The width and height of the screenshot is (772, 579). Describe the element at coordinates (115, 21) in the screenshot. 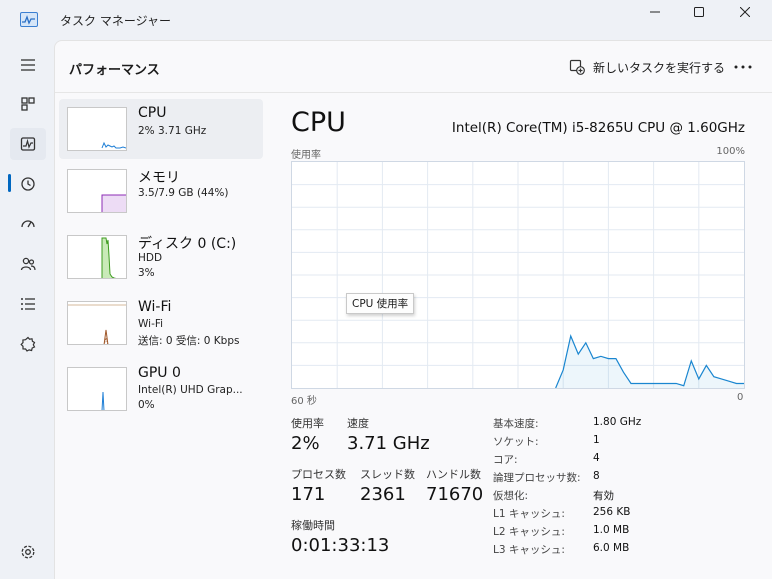

I see `window-title: タスク マネージャー` at that location.